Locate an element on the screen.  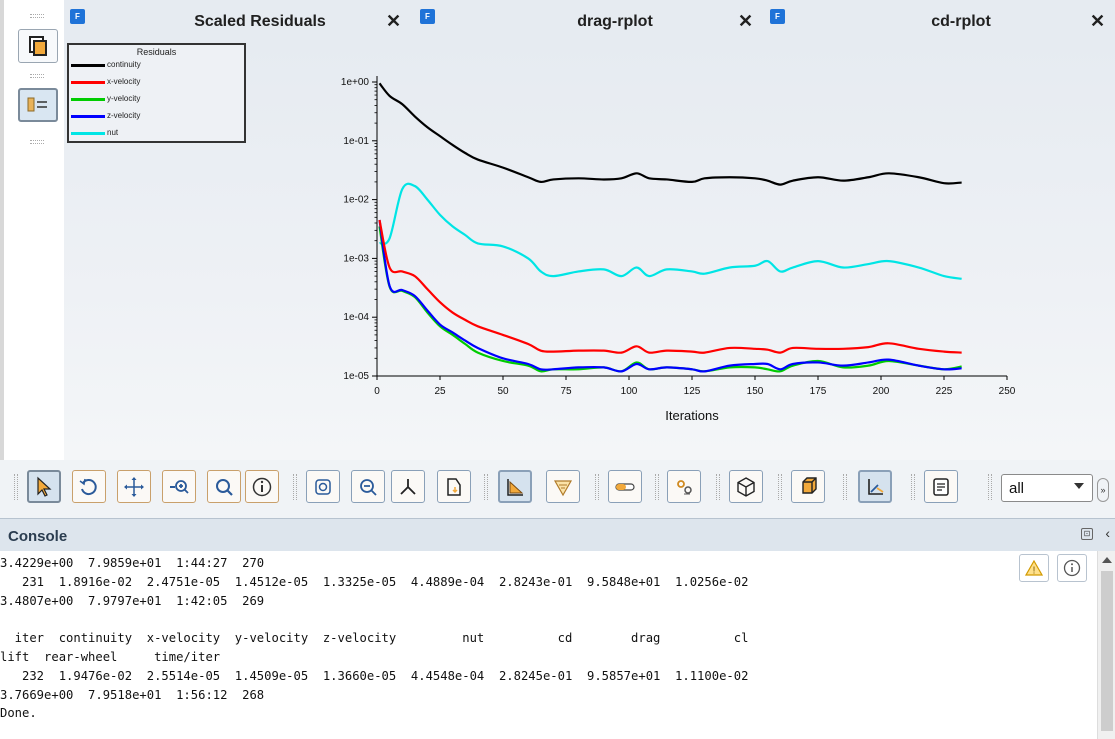
view-select: all is located at coordinates (1047, 488).